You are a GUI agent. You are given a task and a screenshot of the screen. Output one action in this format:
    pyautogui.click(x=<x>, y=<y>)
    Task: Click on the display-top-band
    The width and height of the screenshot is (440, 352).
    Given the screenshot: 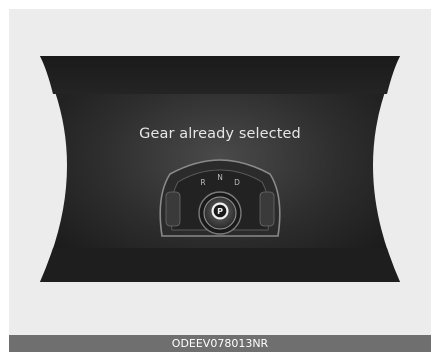 What is the action you would take?
    pyautogui.click(x=220, y=75)
    